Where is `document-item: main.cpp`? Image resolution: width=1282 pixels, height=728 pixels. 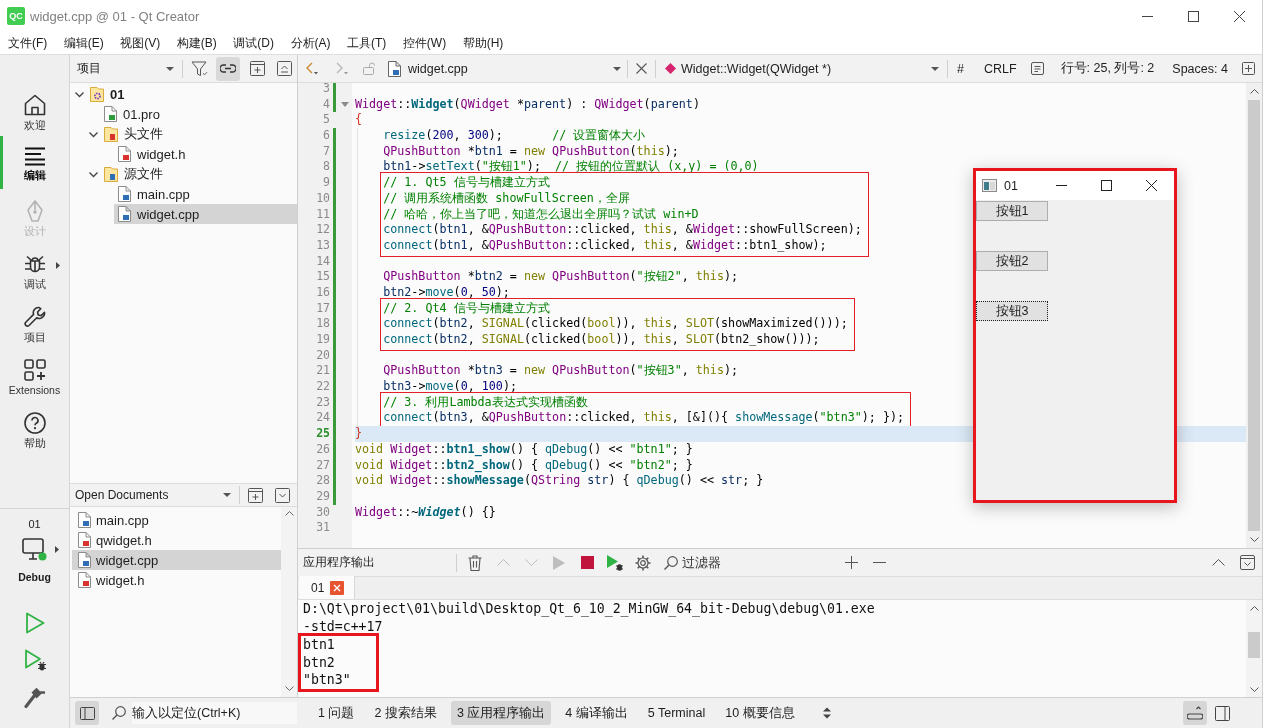
document-item: main.cpp is located at coordinates (176, 520).